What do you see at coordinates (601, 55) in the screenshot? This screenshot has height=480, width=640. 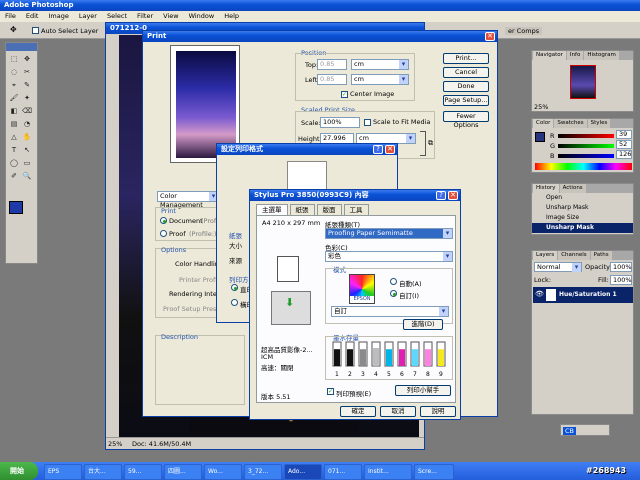 I see `navigator-tab-2: Histogram` at bounding box center [601, 55].